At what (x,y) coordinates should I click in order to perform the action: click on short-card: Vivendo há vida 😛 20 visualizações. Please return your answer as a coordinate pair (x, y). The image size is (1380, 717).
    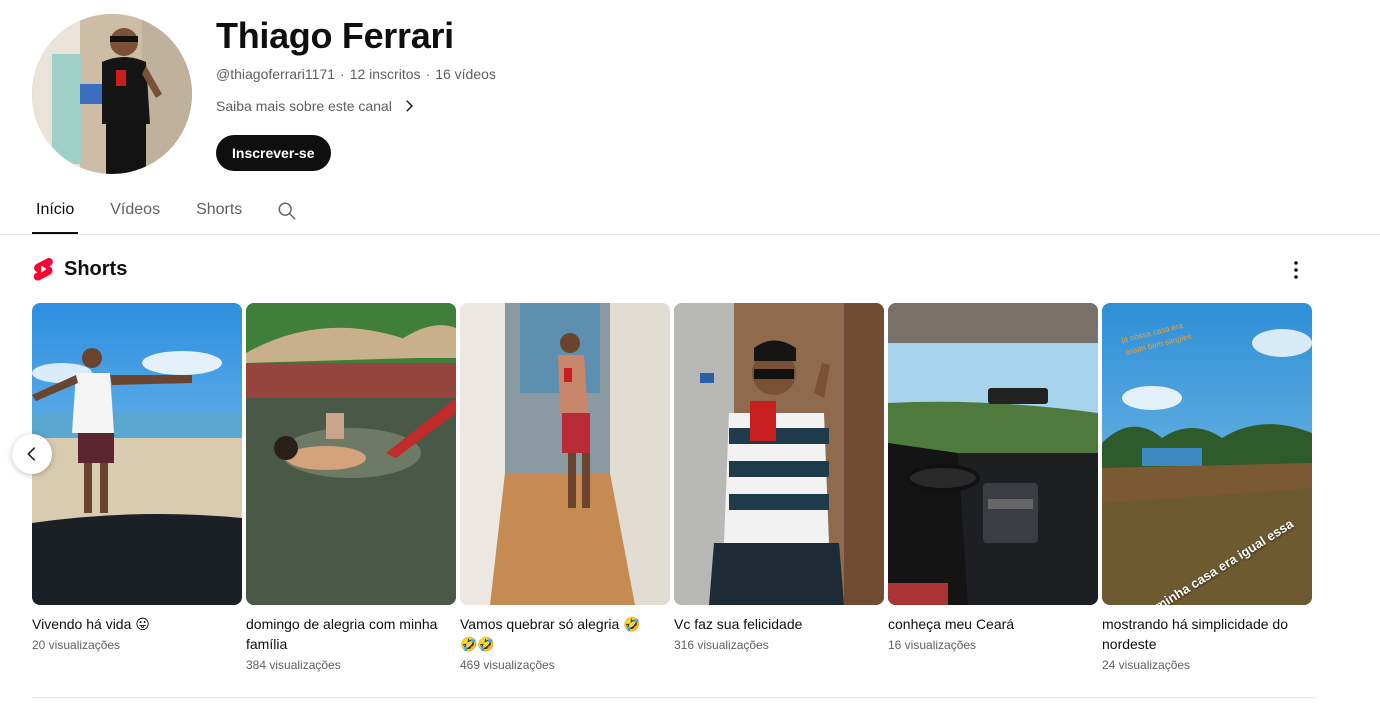
    Looking at the image, I should click on (137, 478).